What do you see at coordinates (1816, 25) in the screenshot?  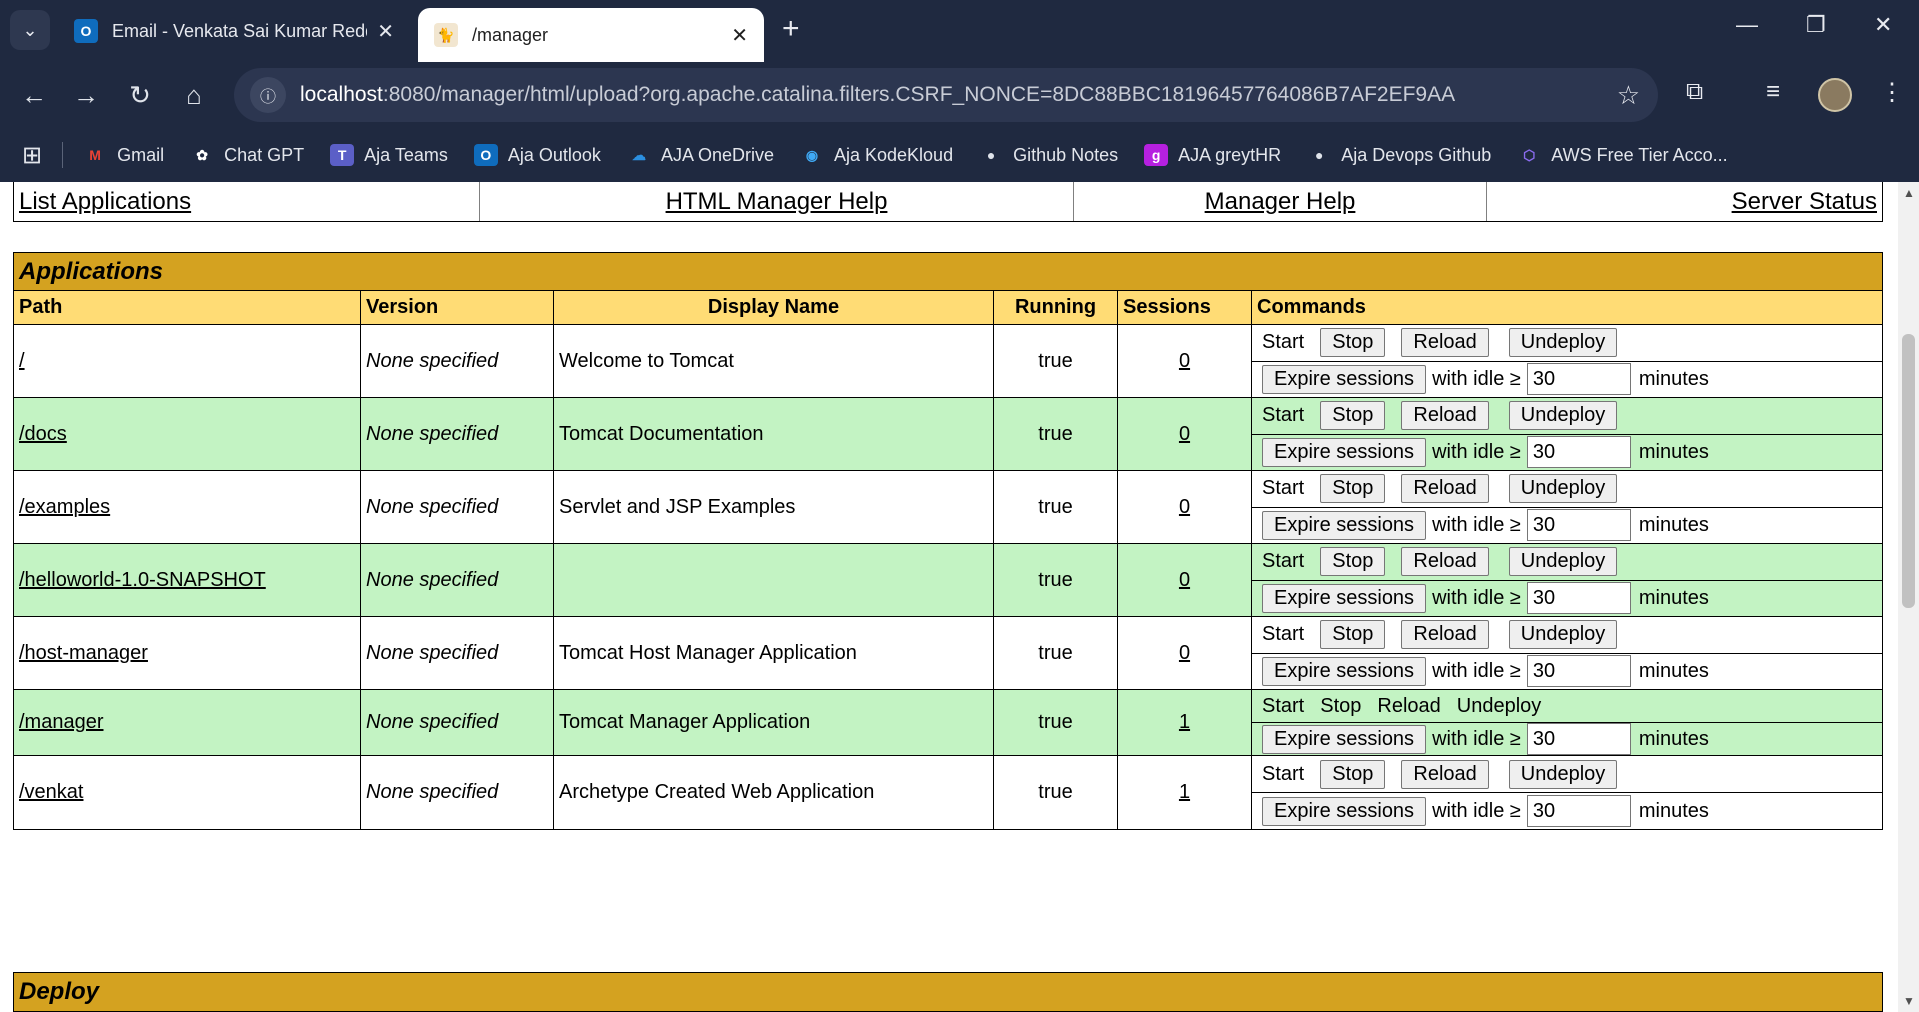 I see `restore-button: ❐` at bounding box center [1816, 25].